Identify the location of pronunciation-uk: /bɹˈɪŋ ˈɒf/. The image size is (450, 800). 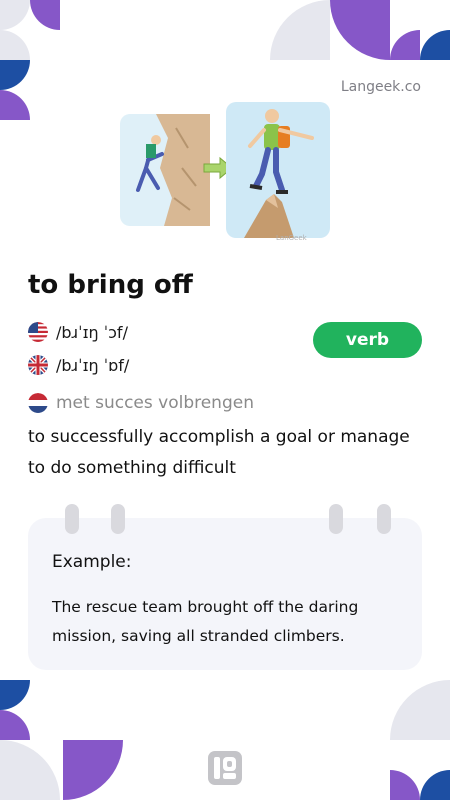
(78, 365).